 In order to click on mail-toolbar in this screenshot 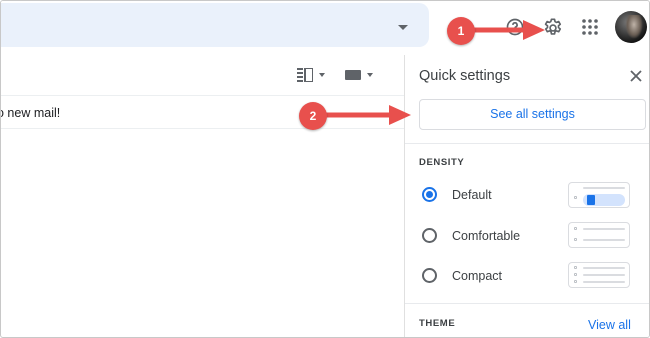, I will do `click(202, 75)`.